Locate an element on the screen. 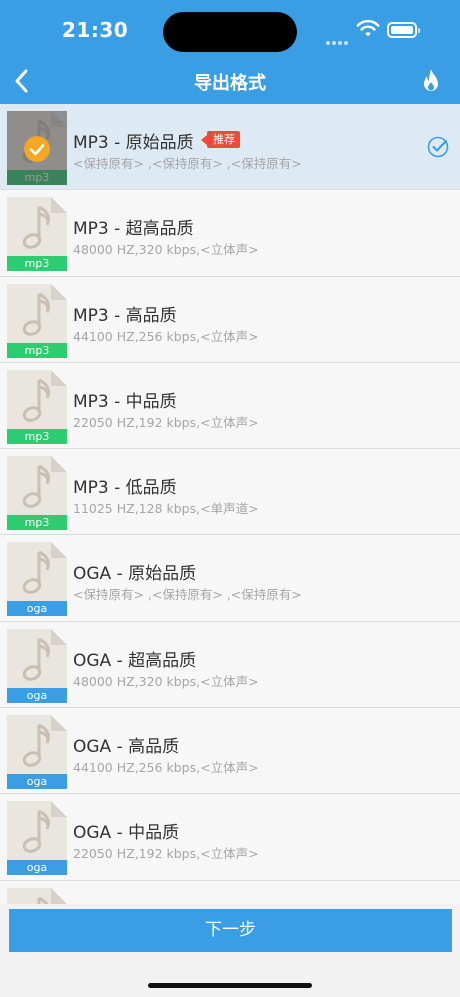  format-row: oga OGA - 原始品质 <保持原有> ,<保持原有> ,<保持原有> is located at coordinates (230, 578).